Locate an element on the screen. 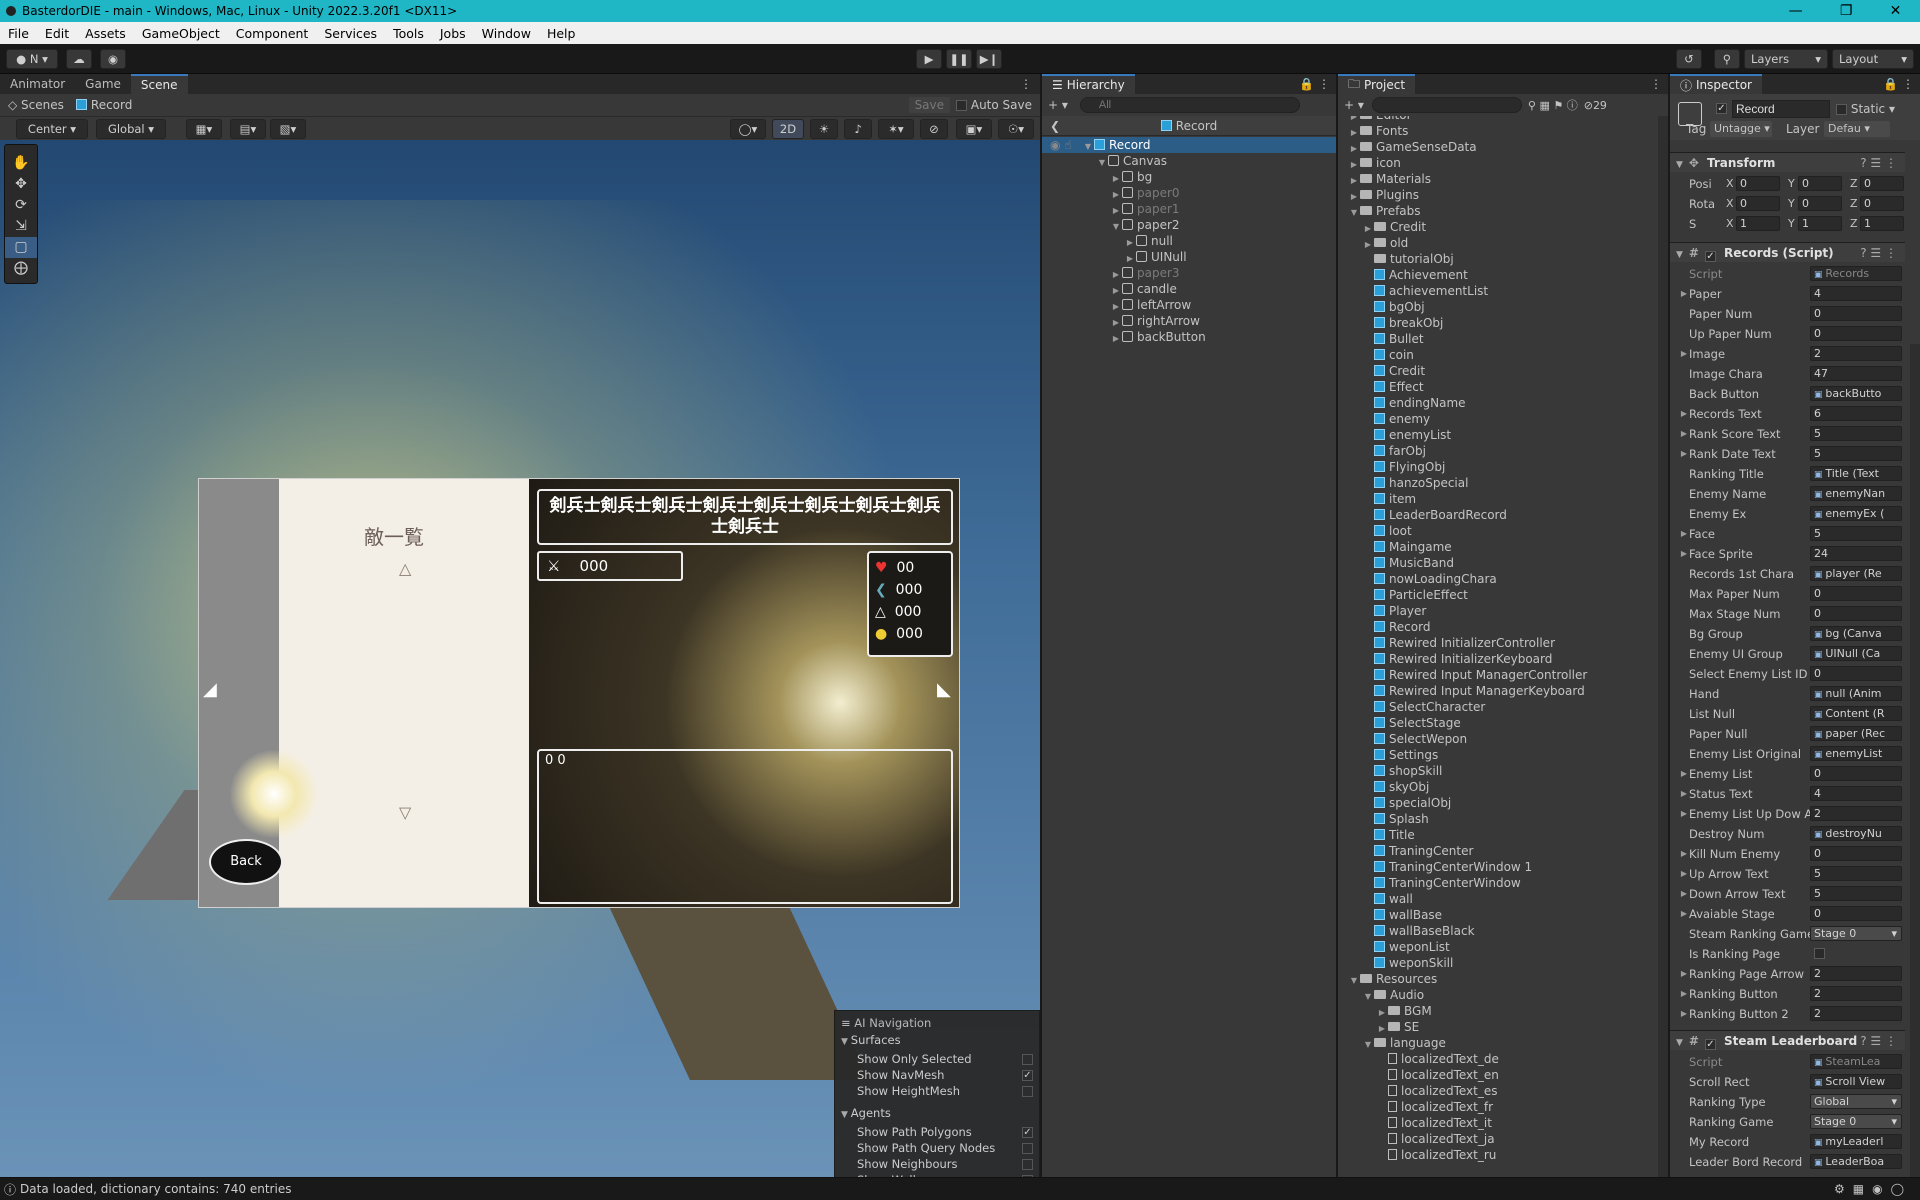 The width and height of the screenshot is (1920, 1200). save-button: Save is located at coordinates (929, 105).